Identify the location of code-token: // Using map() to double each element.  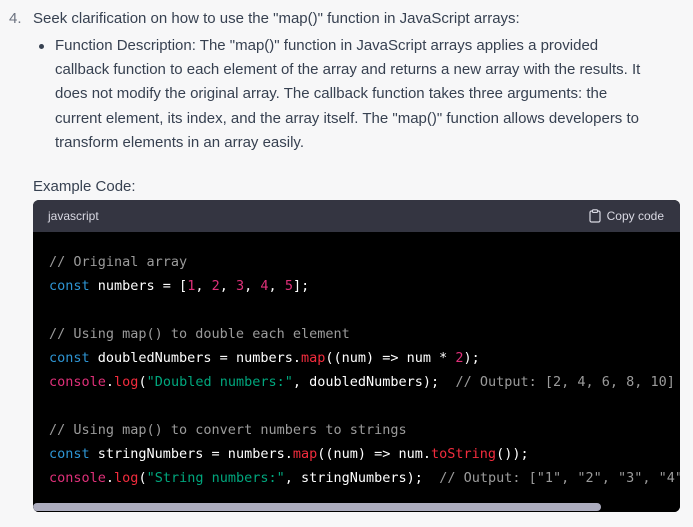
(199, 334).